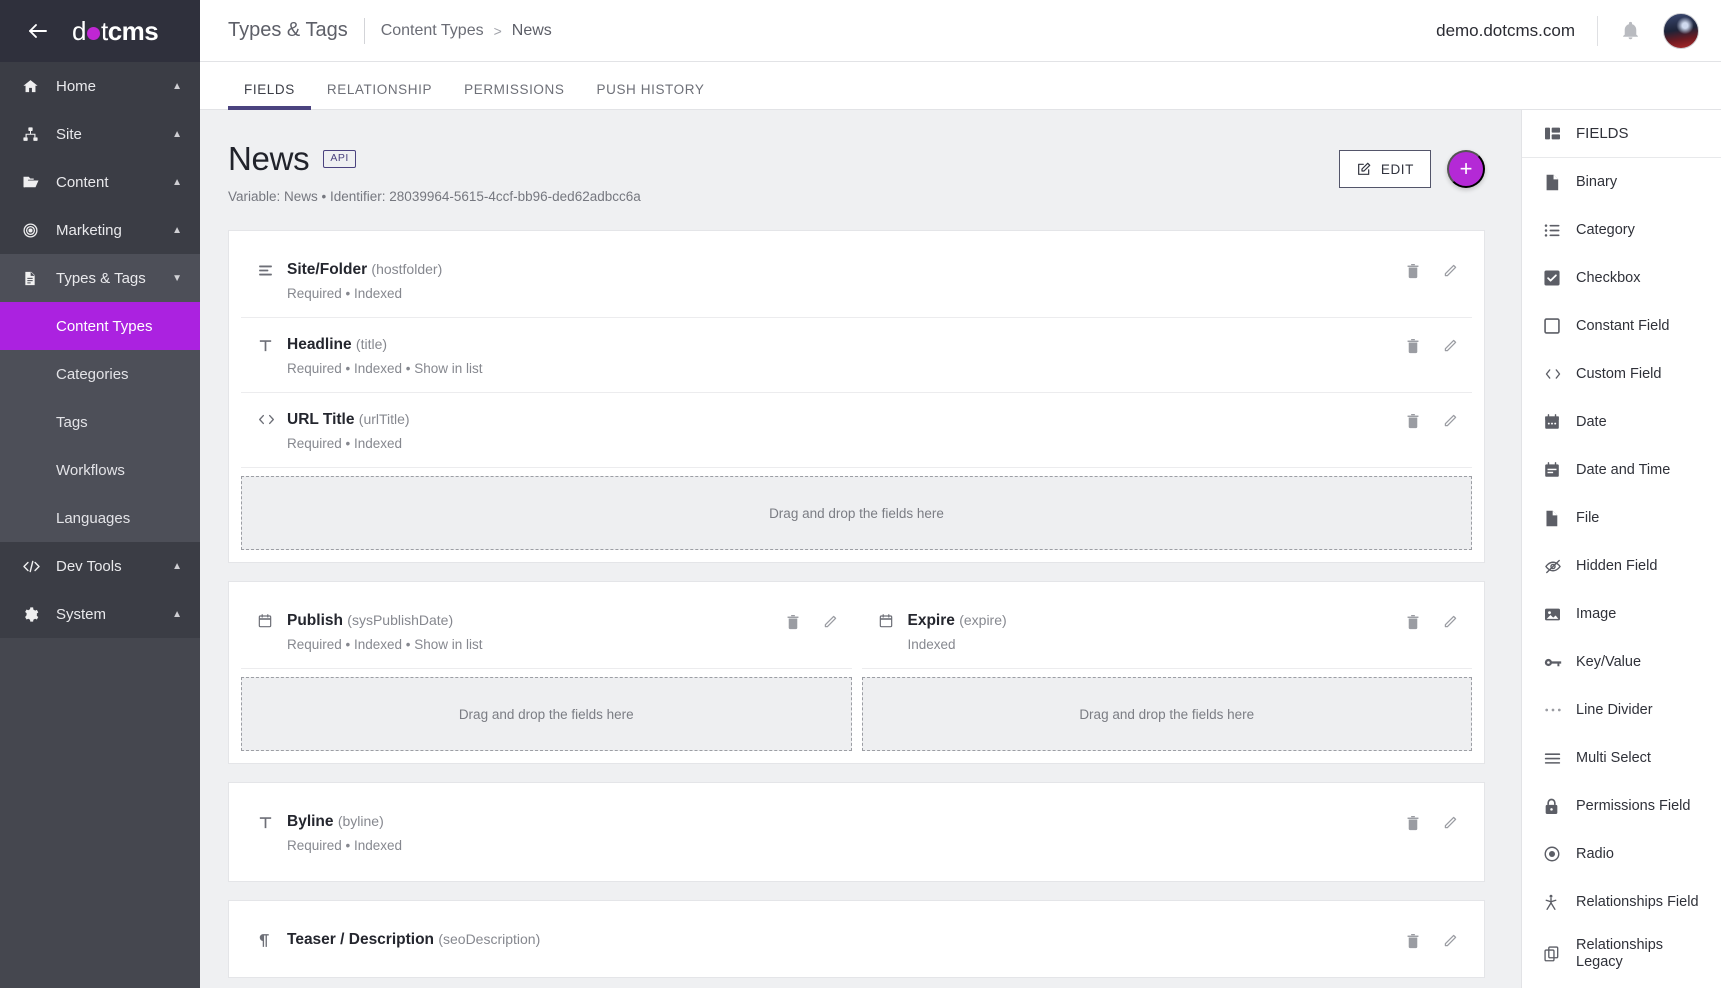 The width and height of the screenshot is (1721, 988). Describe the element at coordinates (1621, 902) in the screenshot. I see `palette-item-relationships-field: Relationships Field` at that location.